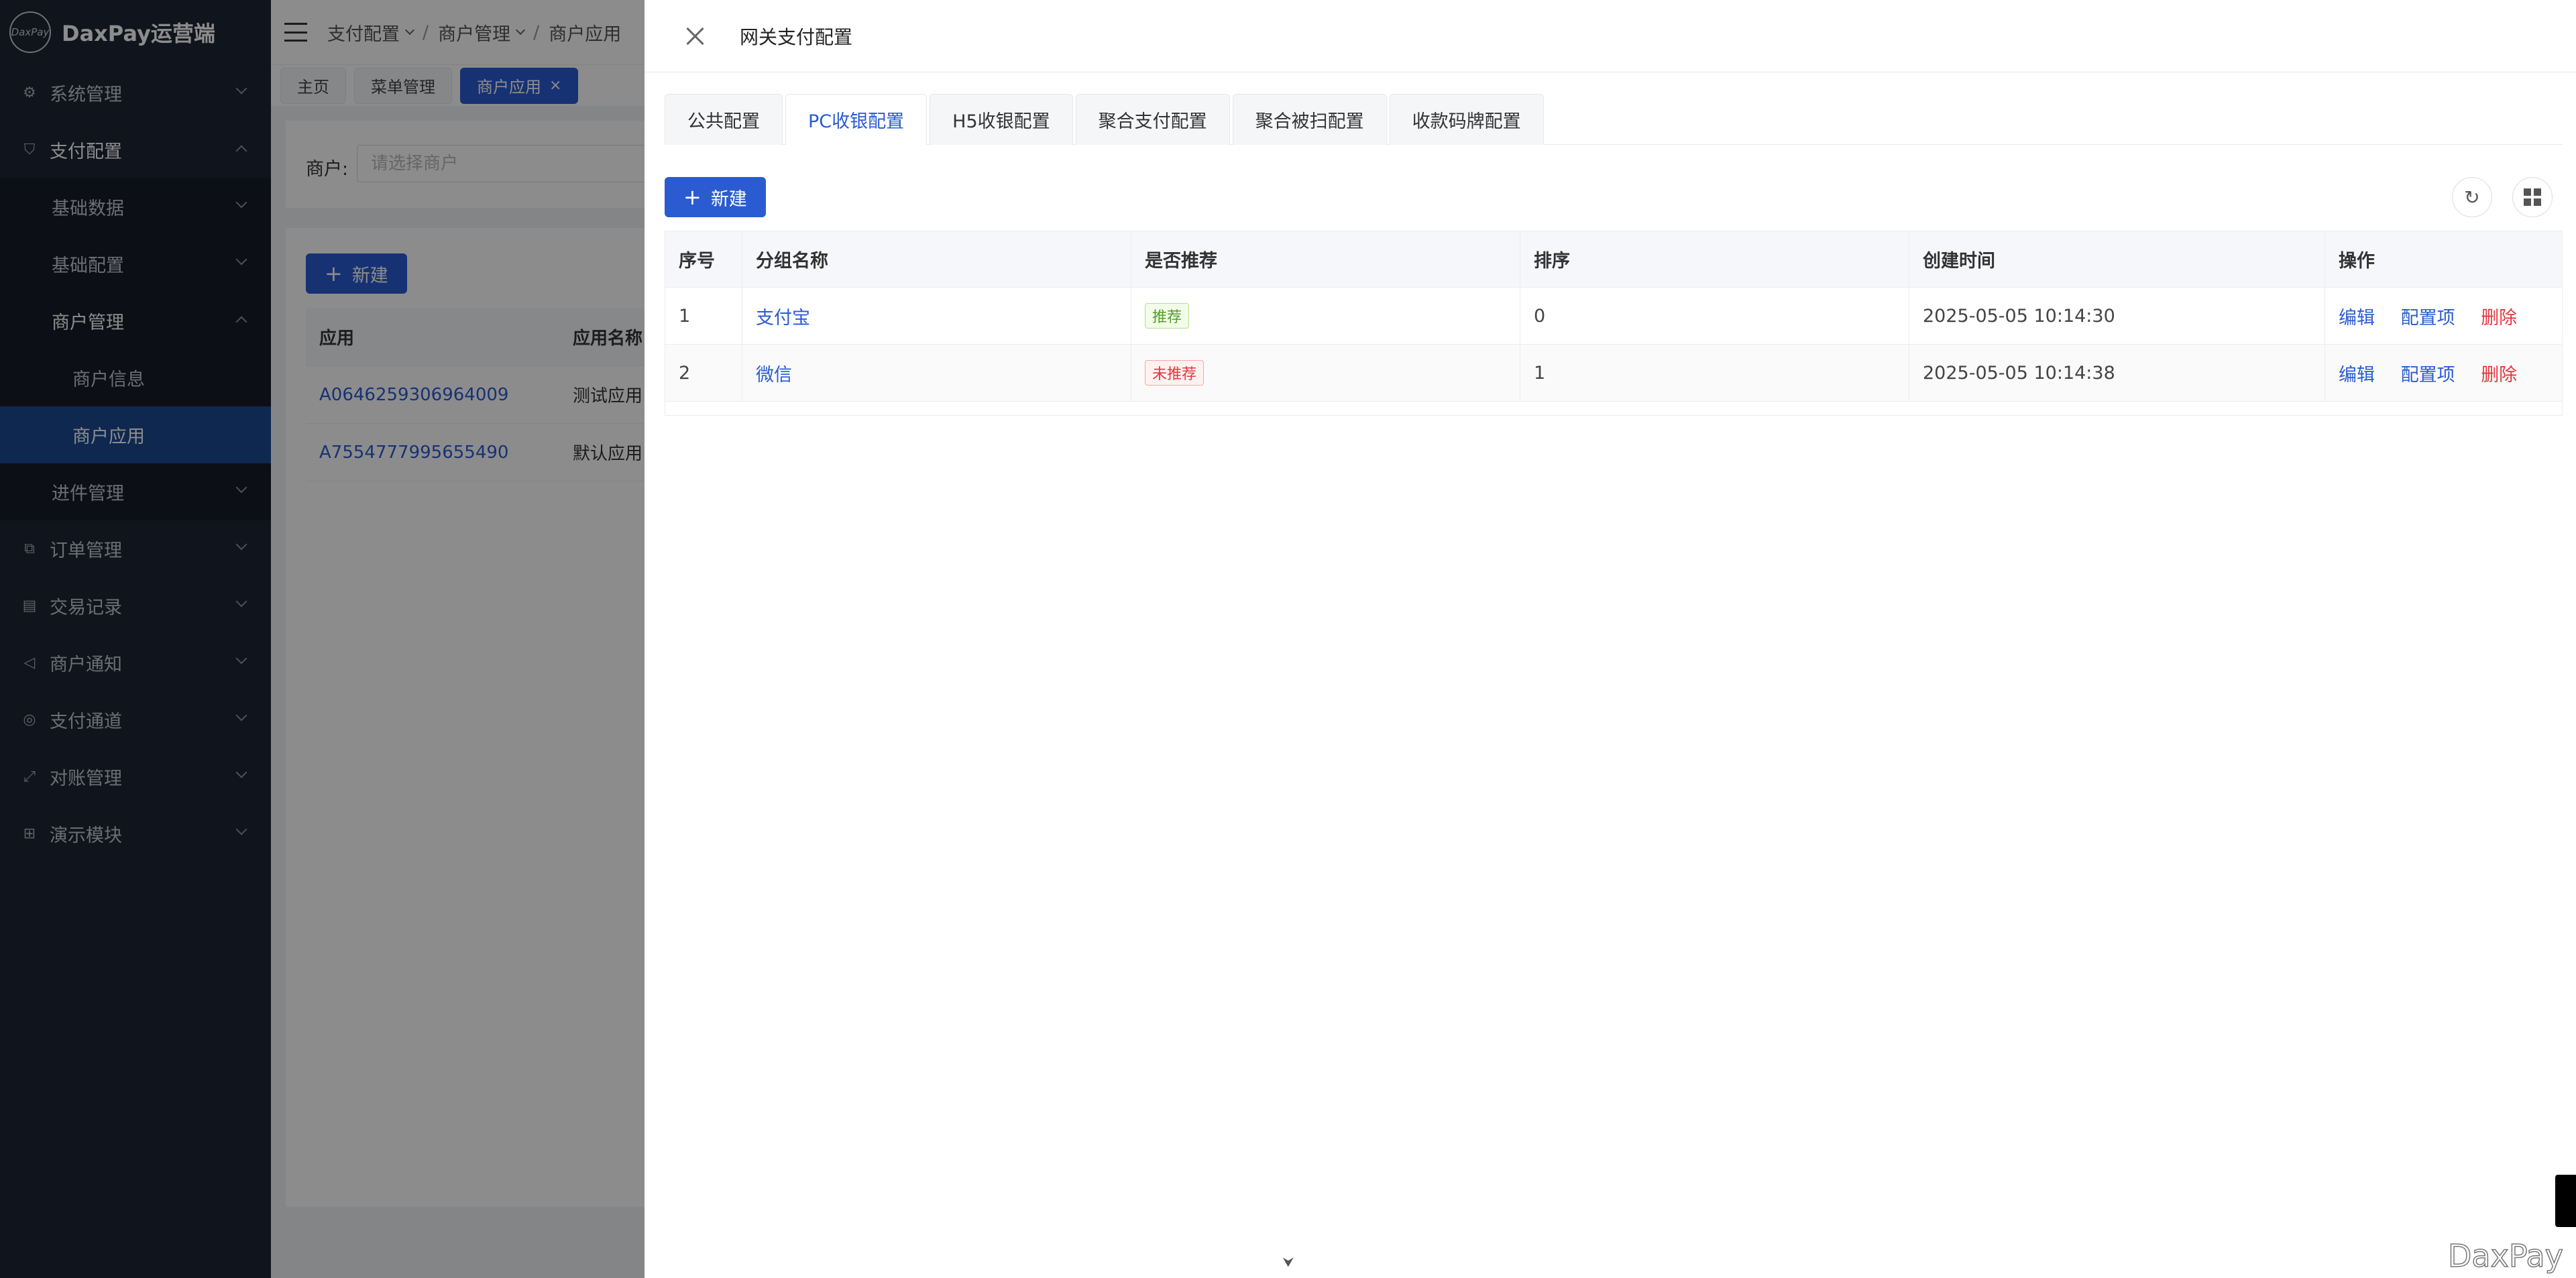 Image resolution: width=2576 pixels, height=1278 pixels. What do you see at coordinates (774, 375) in the screenshot?
I see `group-name-link: 微信` at bounding box center [774, 375].